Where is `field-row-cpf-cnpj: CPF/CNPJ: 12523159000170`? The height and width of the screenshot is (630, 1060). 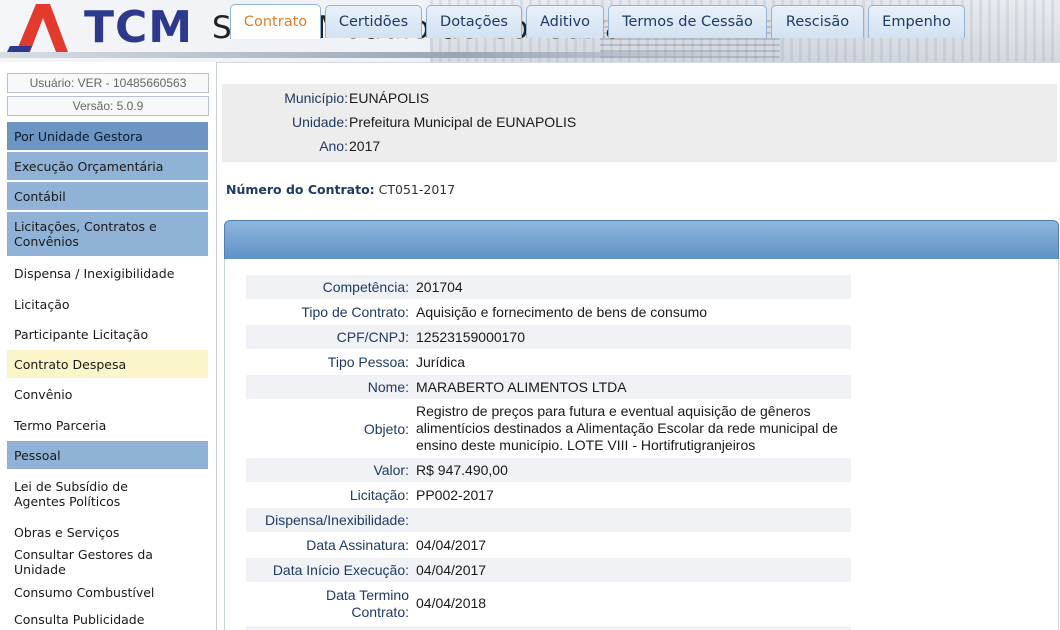
field-row-cpf-cnpj: CPF/CNPJ: 12523159000170 is located at coordinates (548, 337).